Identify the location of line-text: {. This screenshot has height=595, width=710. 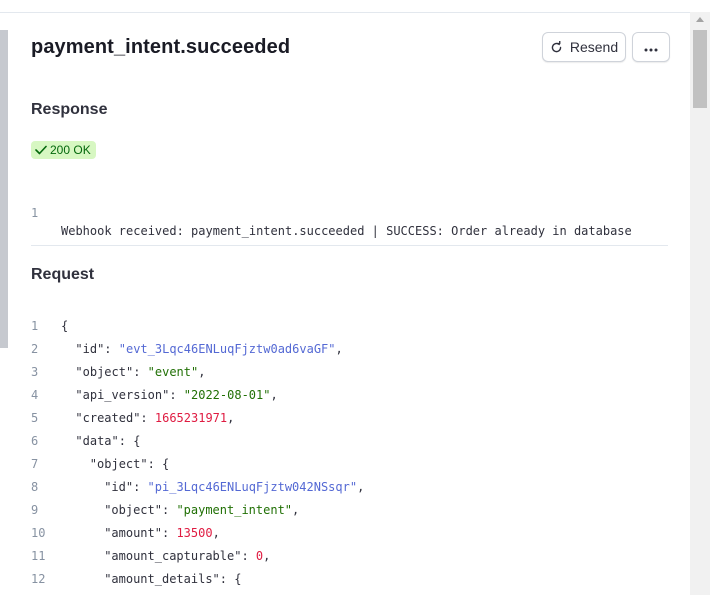
(64, 326).